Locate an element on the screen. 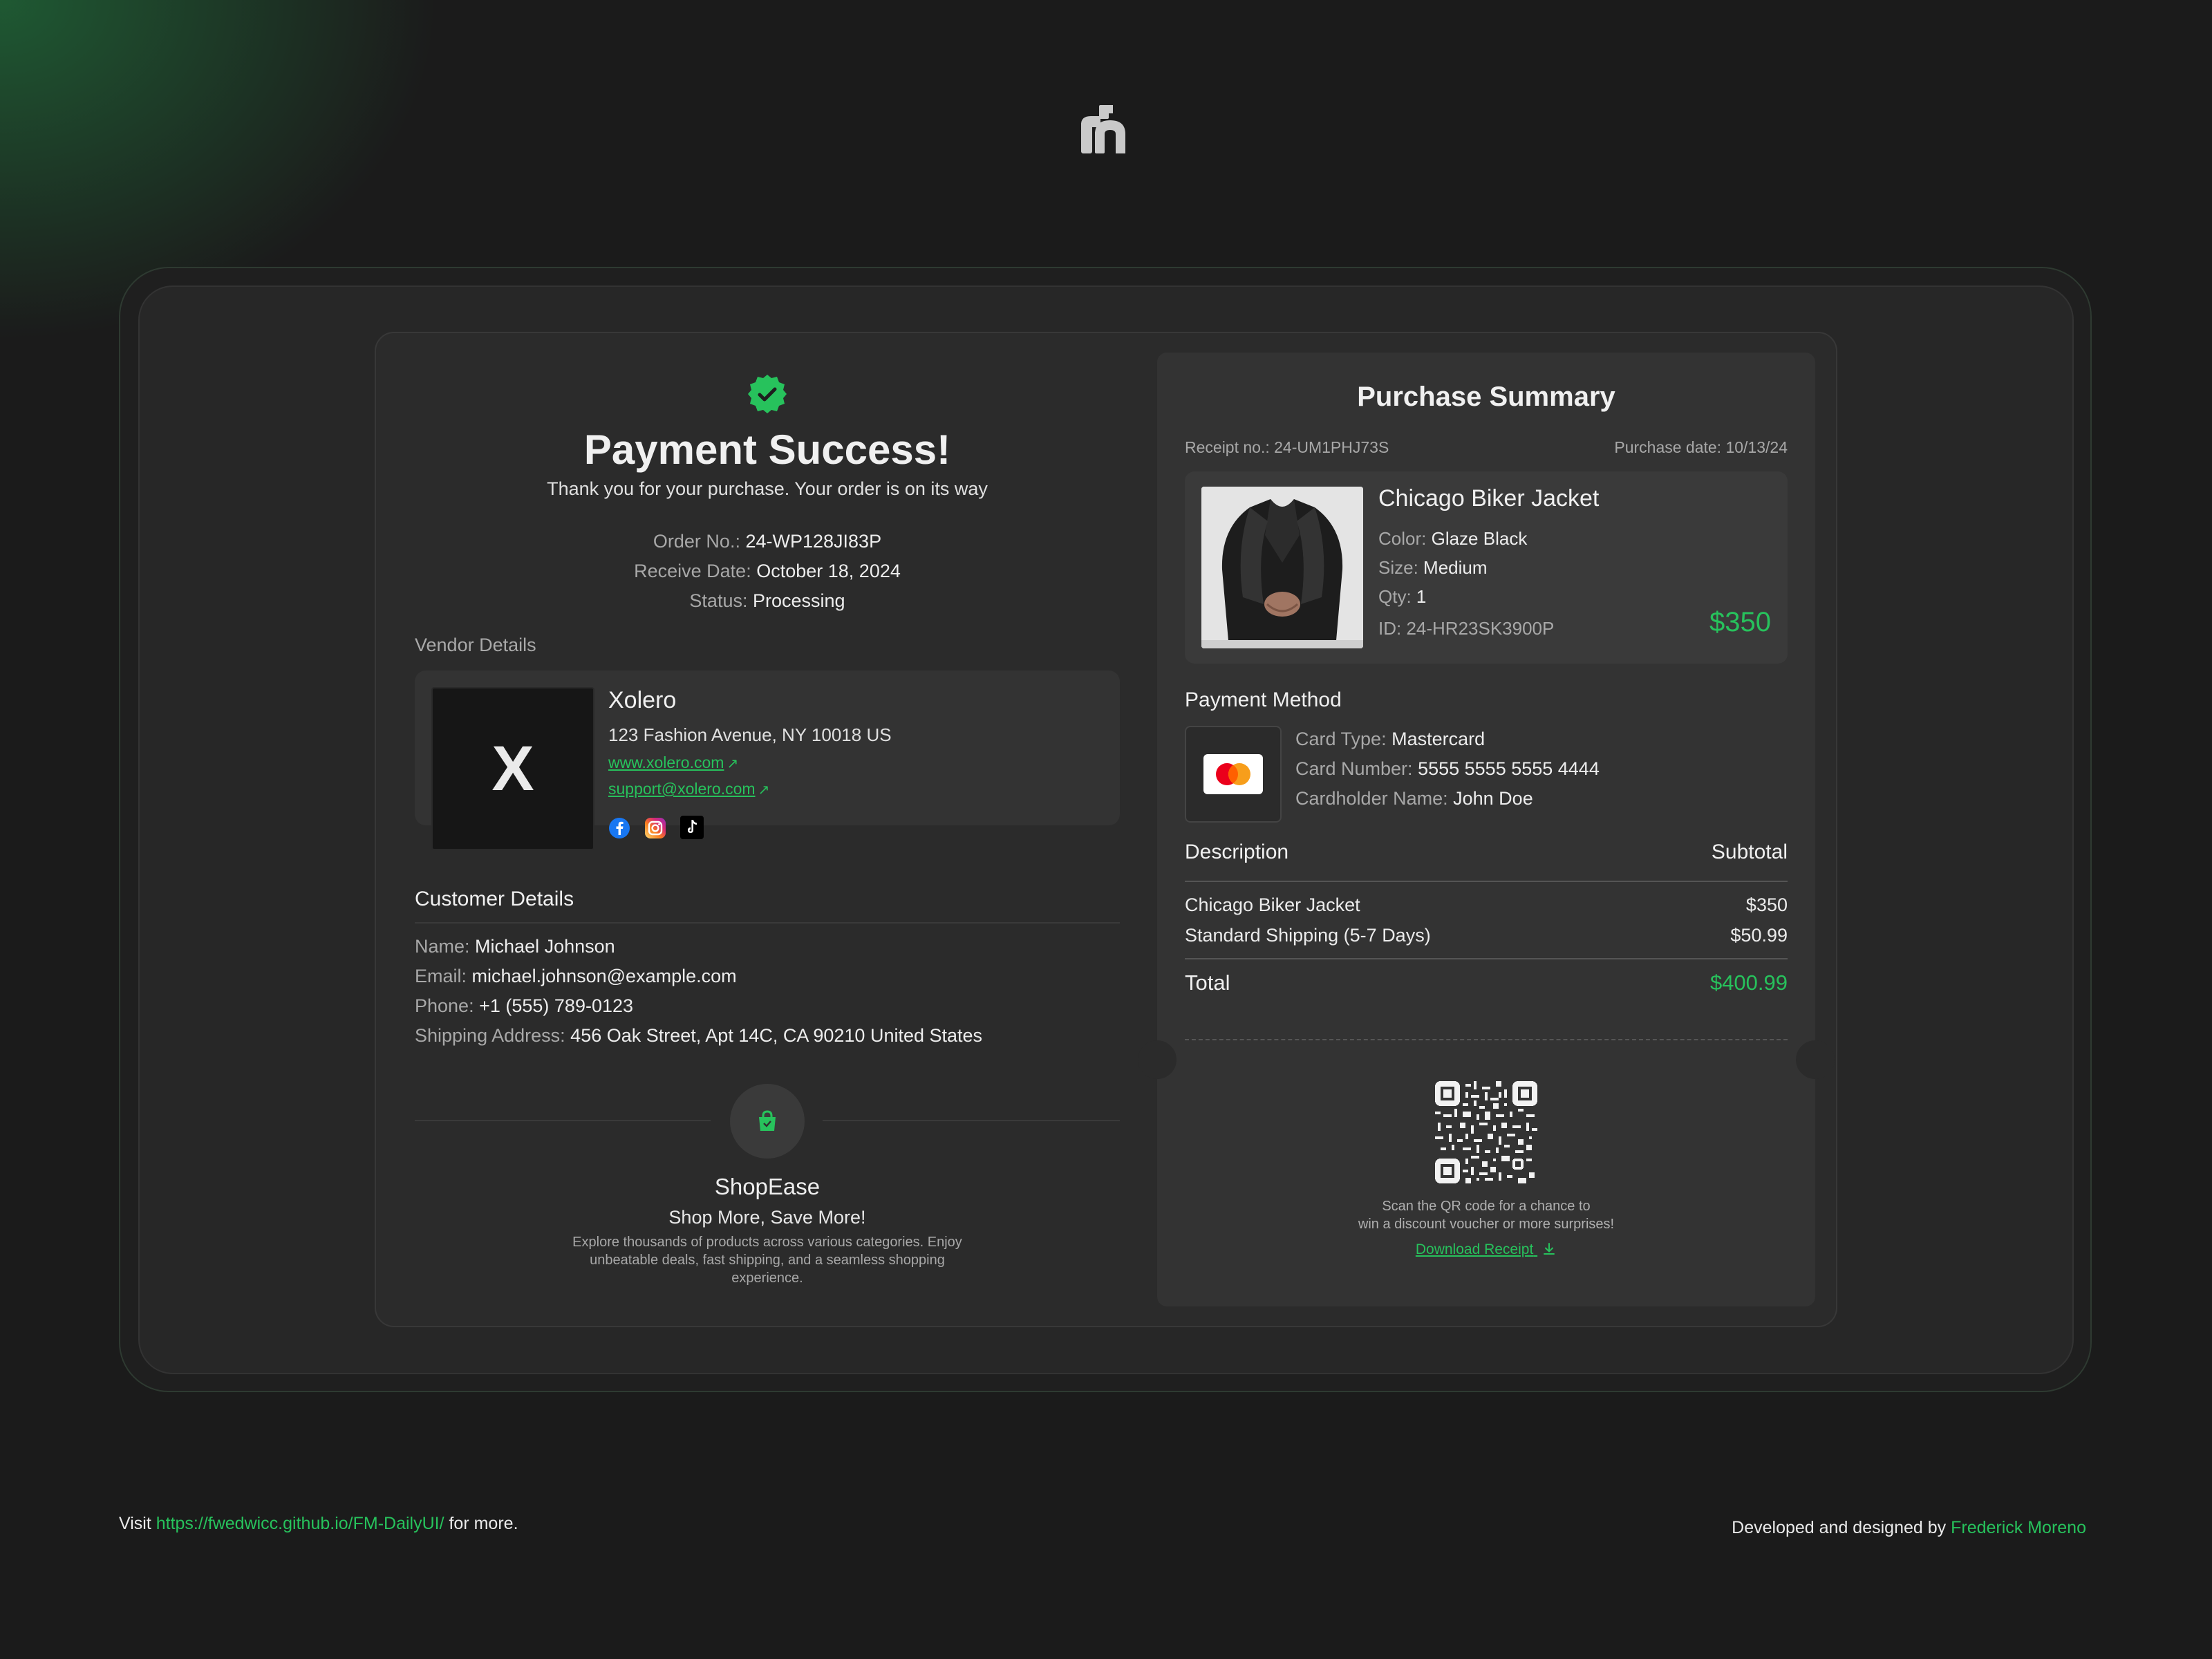 This screenshot has width=2212, height=1659. product-id: ID: 24-HR23SK3900P is located at coordinates (1466, 629).